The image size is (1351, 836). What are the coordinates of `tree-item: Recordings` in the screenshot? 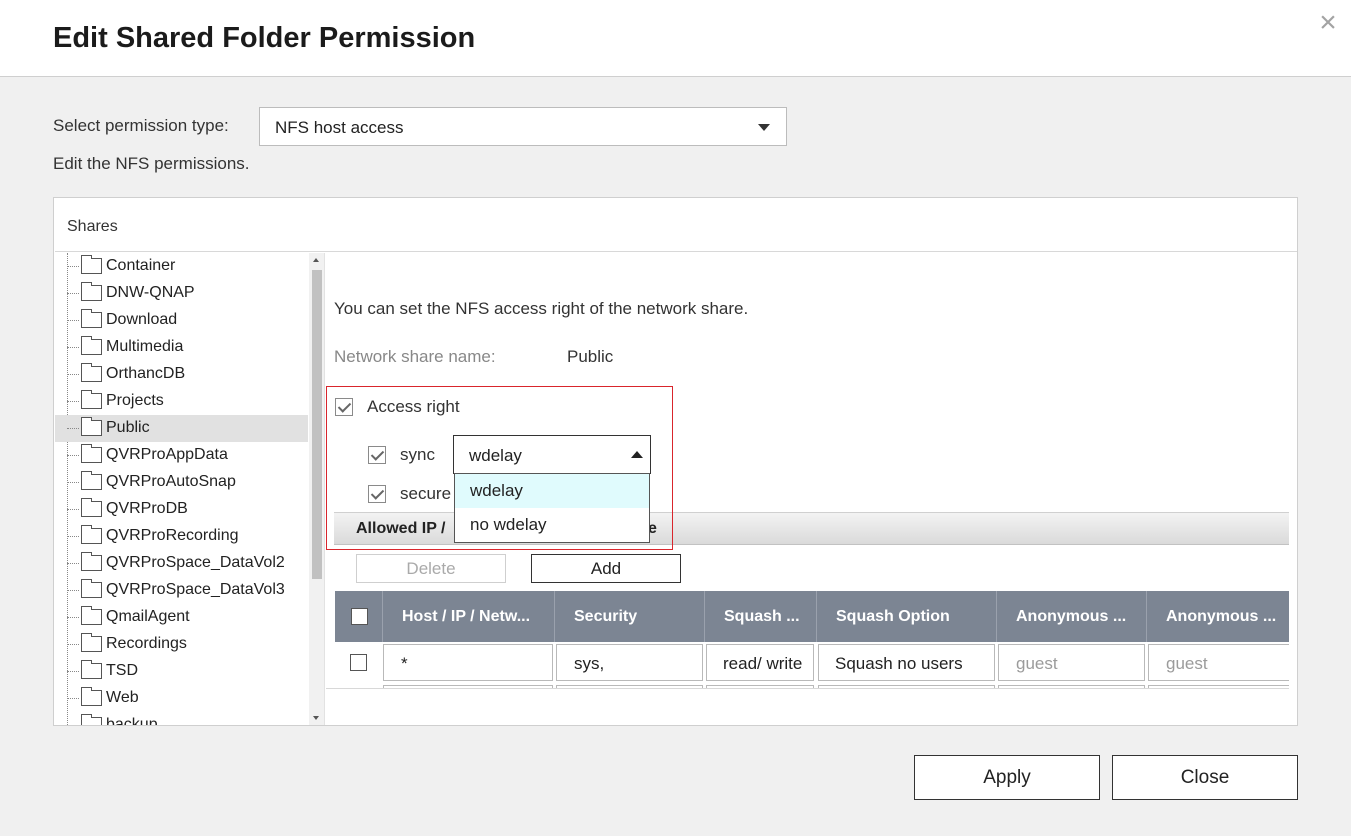 It's located at (181, 644).